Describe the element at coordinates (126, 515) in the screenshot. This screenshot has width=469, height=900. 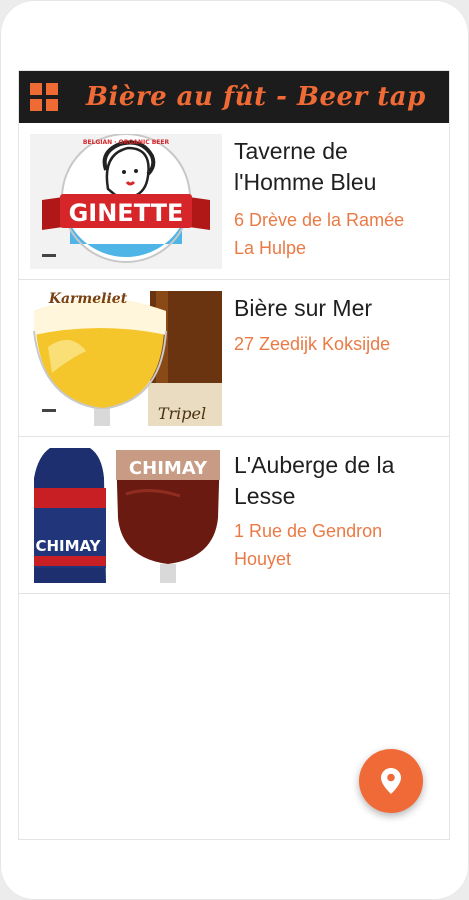
I see `beer-thumbnail: CHIMAY CHIMAY` at that location.